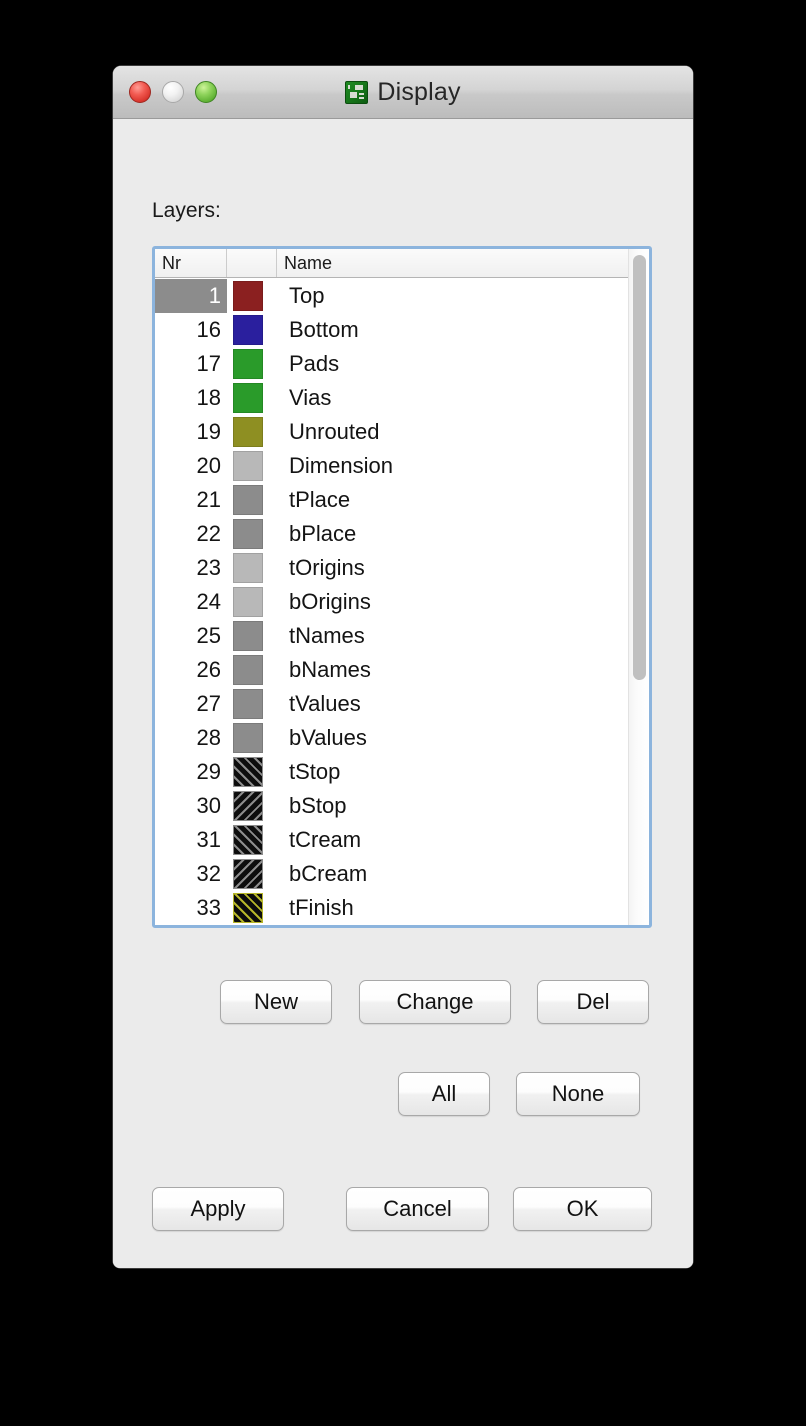 The height and width of the screenshot is (1426, 806). I want to click on table-row: 30 bStop, so click(402, 806).